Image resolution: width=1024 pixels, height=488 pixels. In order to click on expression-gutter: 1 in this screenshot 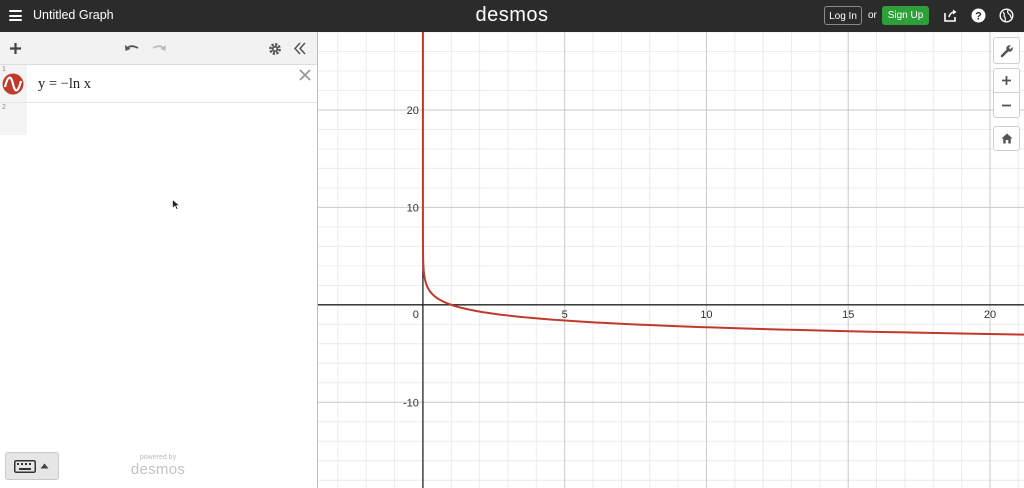, I will do `click(13, 83)`.